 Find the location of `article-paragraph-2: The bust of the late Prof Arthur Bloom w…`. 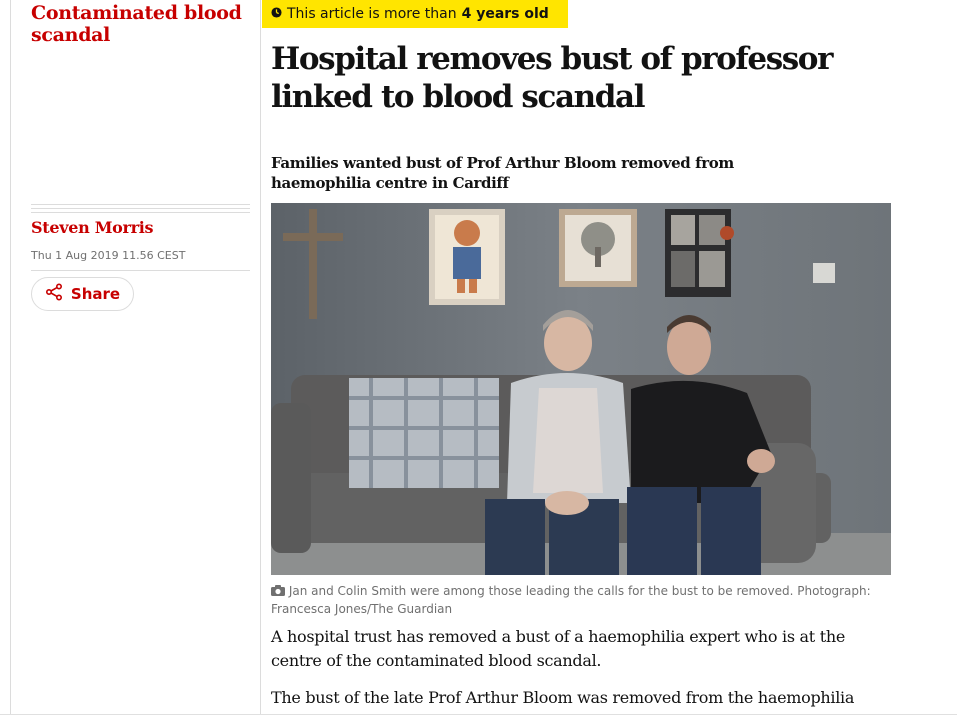

article-paragraph-2: The bust of the late Prof Arthur Bloom w… is located at coordinates (563, 697).